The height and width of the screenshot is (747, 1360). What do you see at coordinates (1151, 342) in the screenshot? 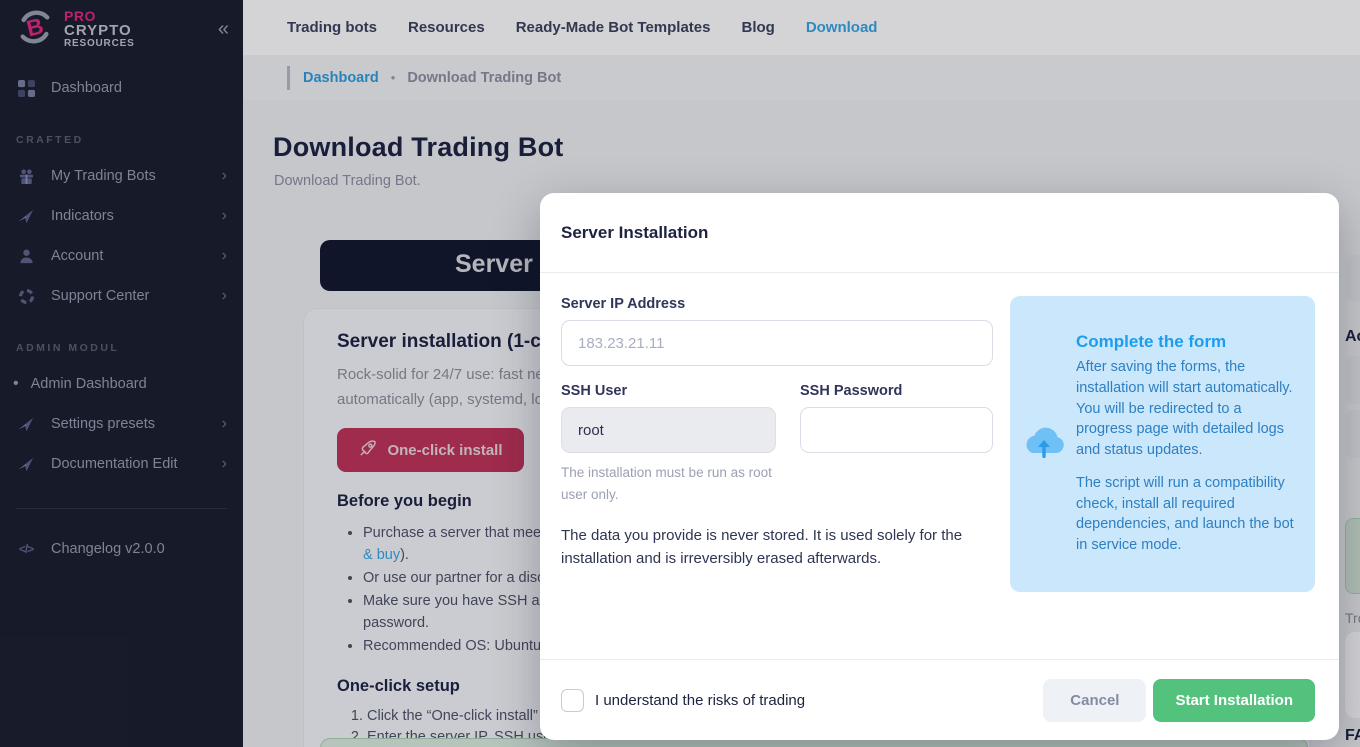
I see `info-heading: Complete the form` at bounding box center [1151, 342].